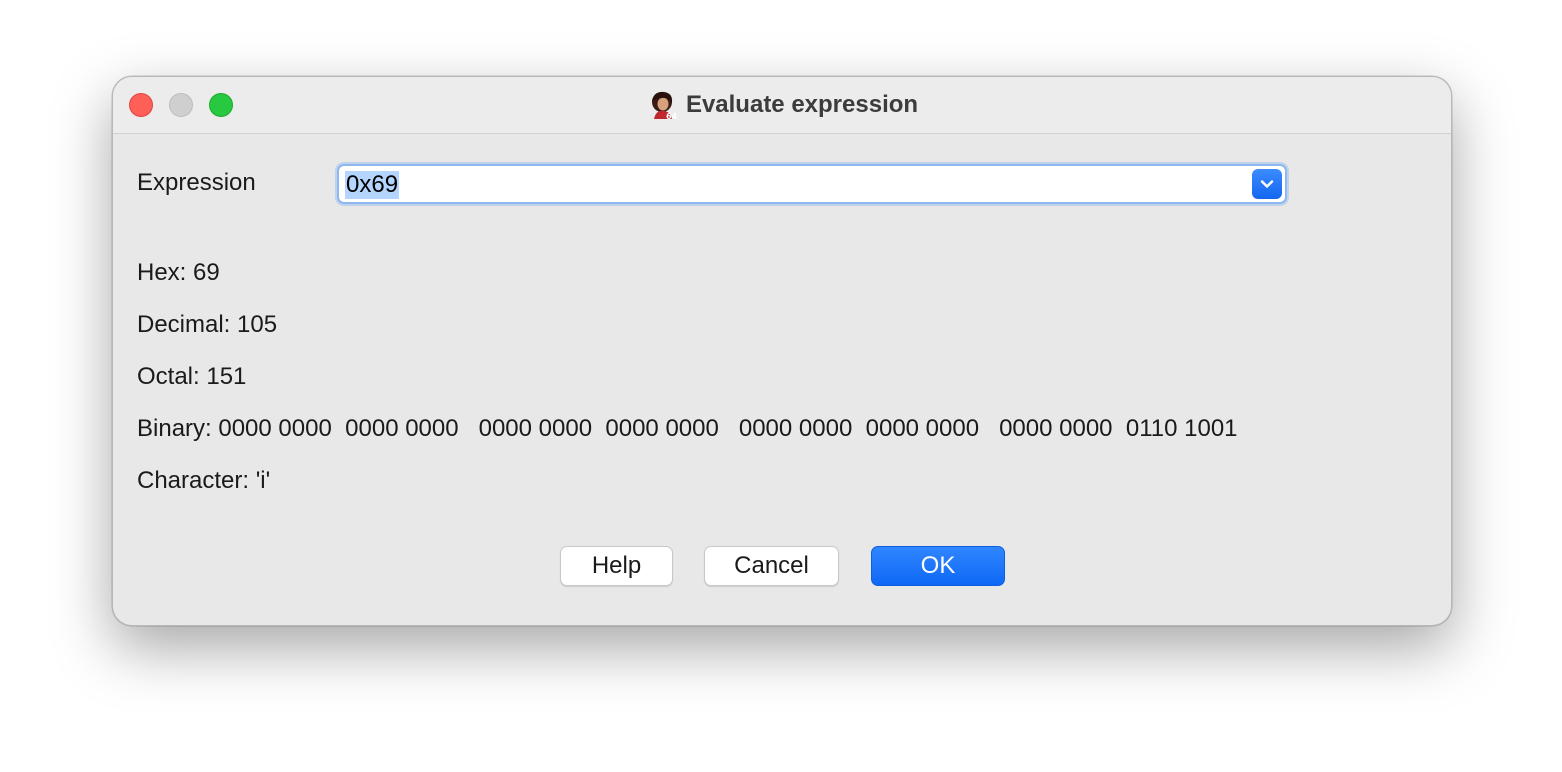  What do you see at coordinates (664, 106) in the screenshot?
I see `app-portrait-icon: 64` at bounding box center [664, 106].